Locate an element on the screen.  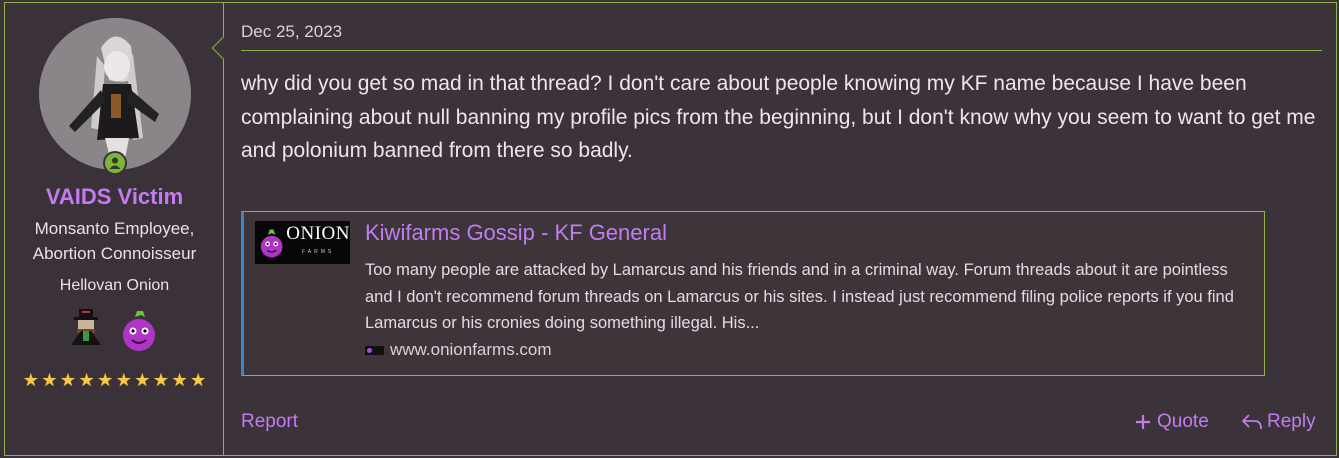
user-title-line1: Monsanto Employee, is located at coordinates (114, 228).